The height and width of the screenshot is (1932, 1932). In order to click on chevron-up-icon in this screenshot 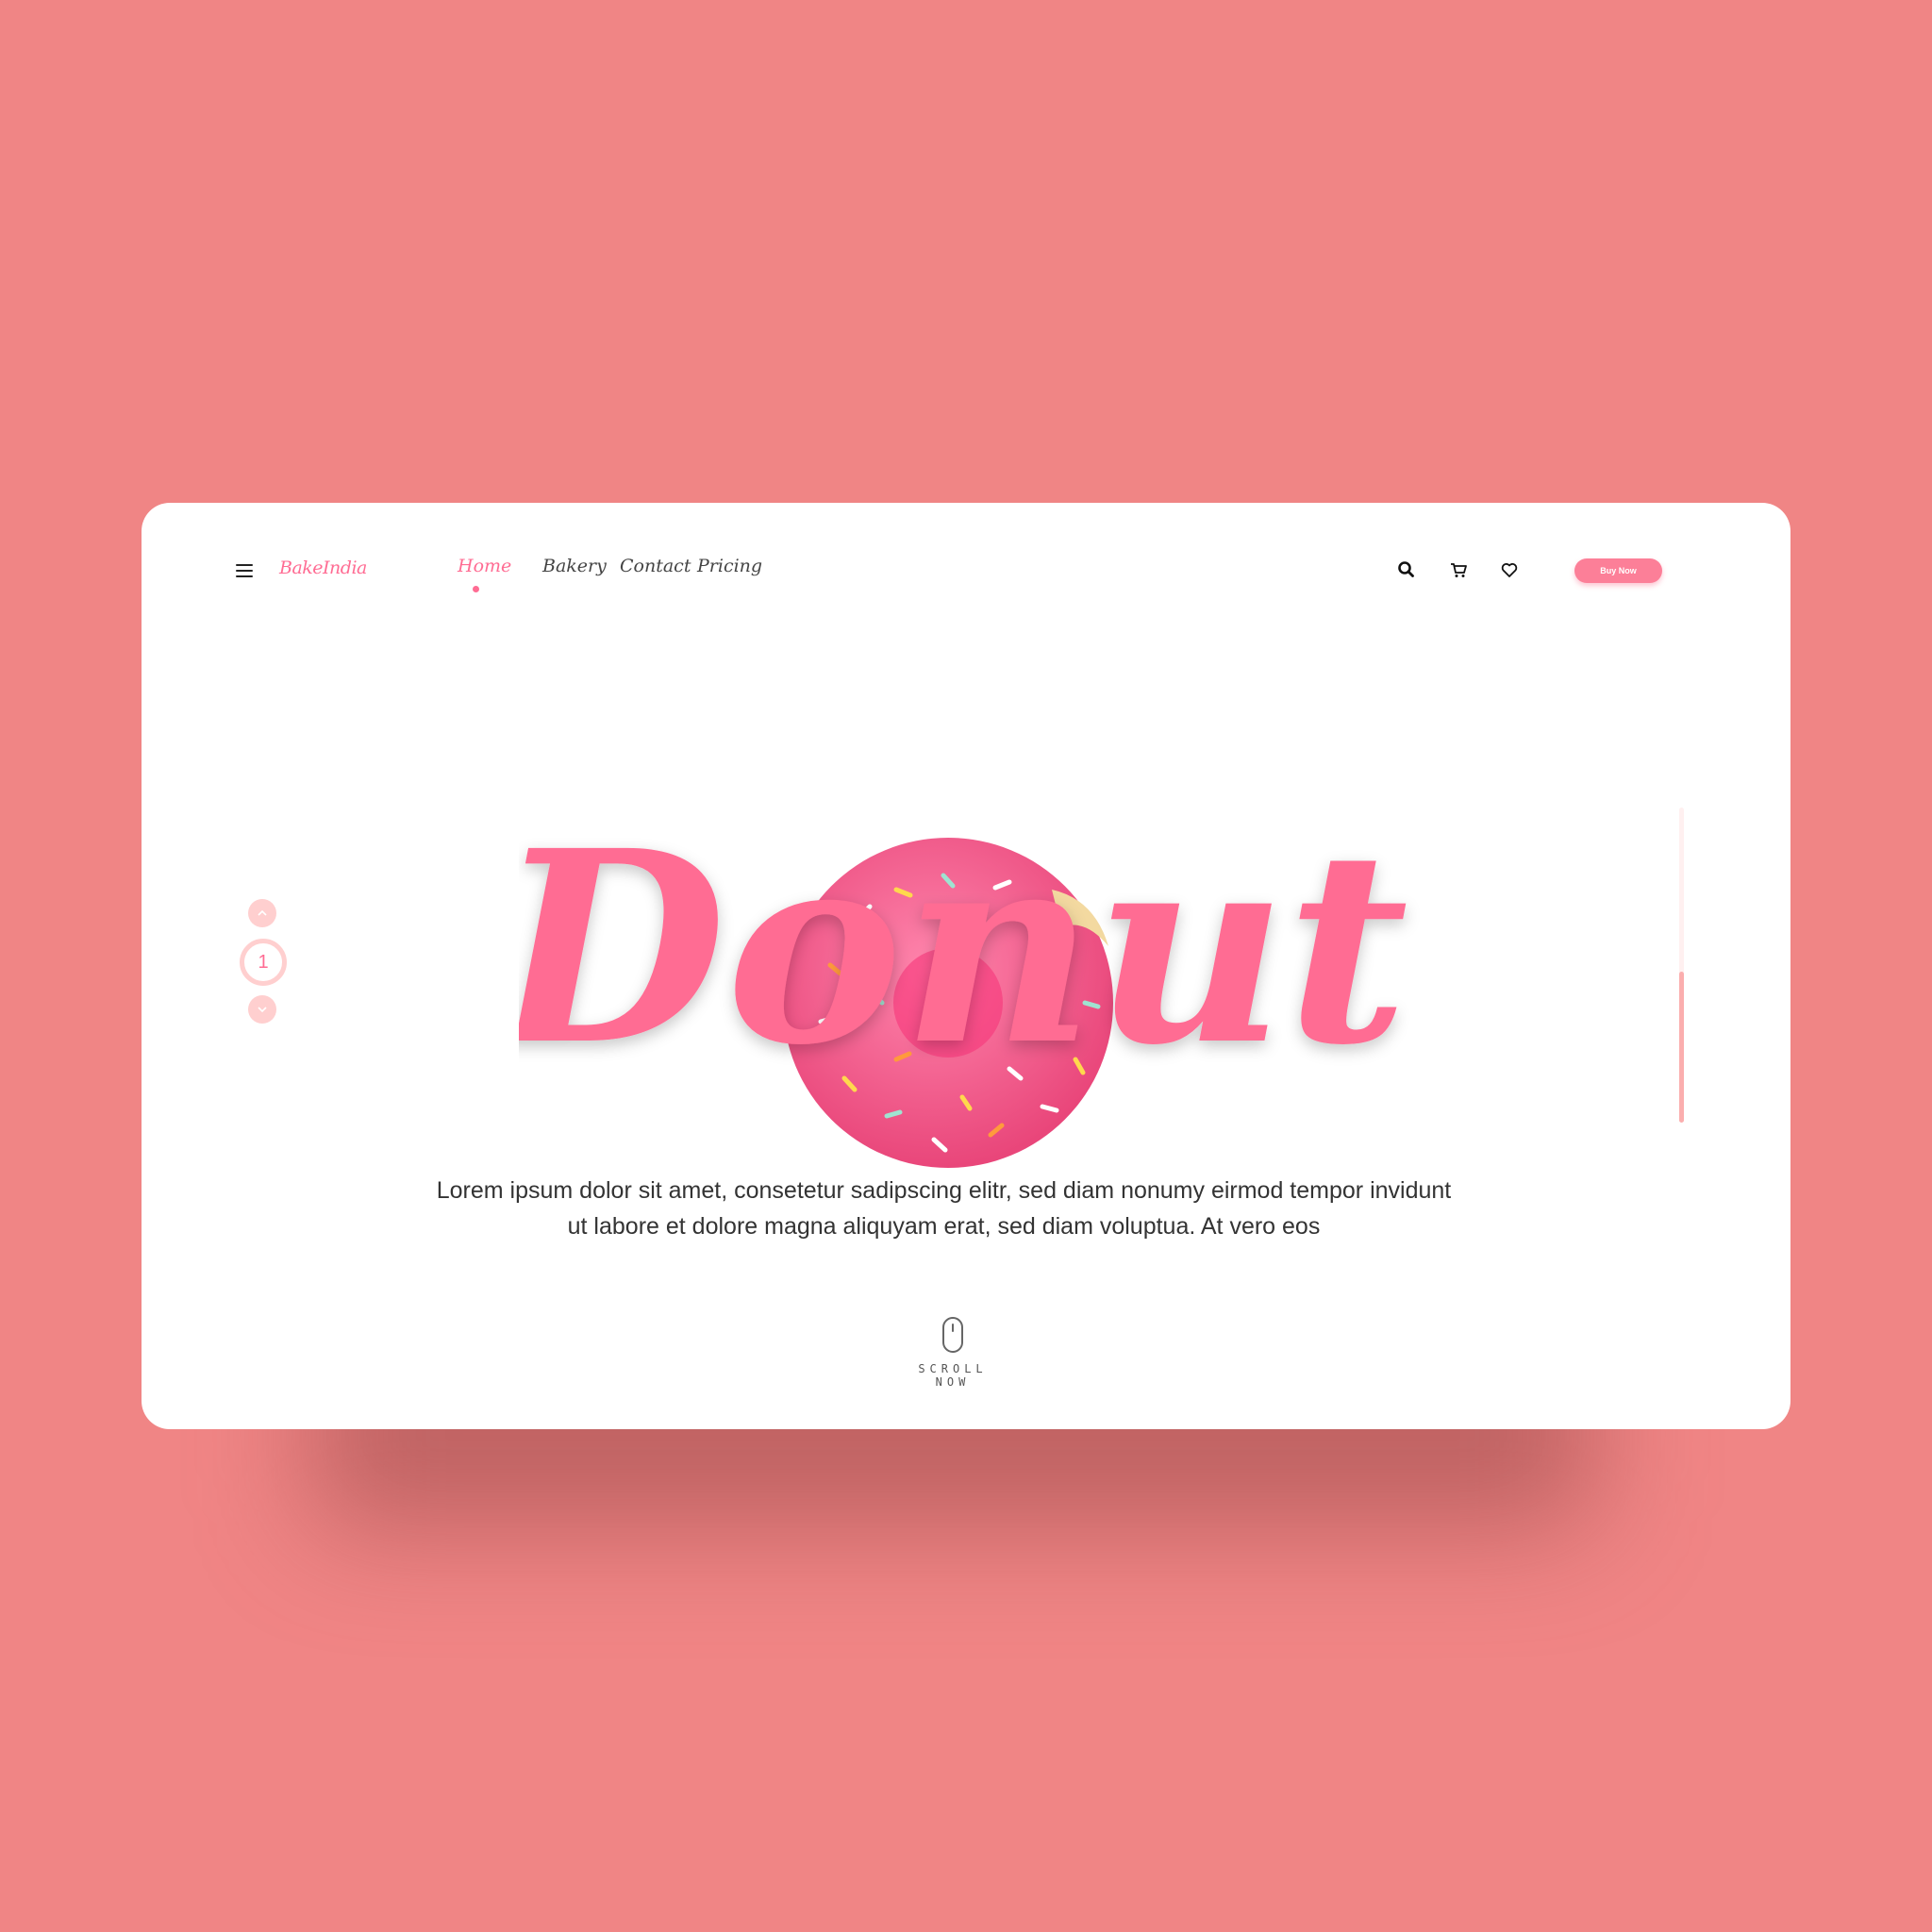, I will do `click(263, 913)`.